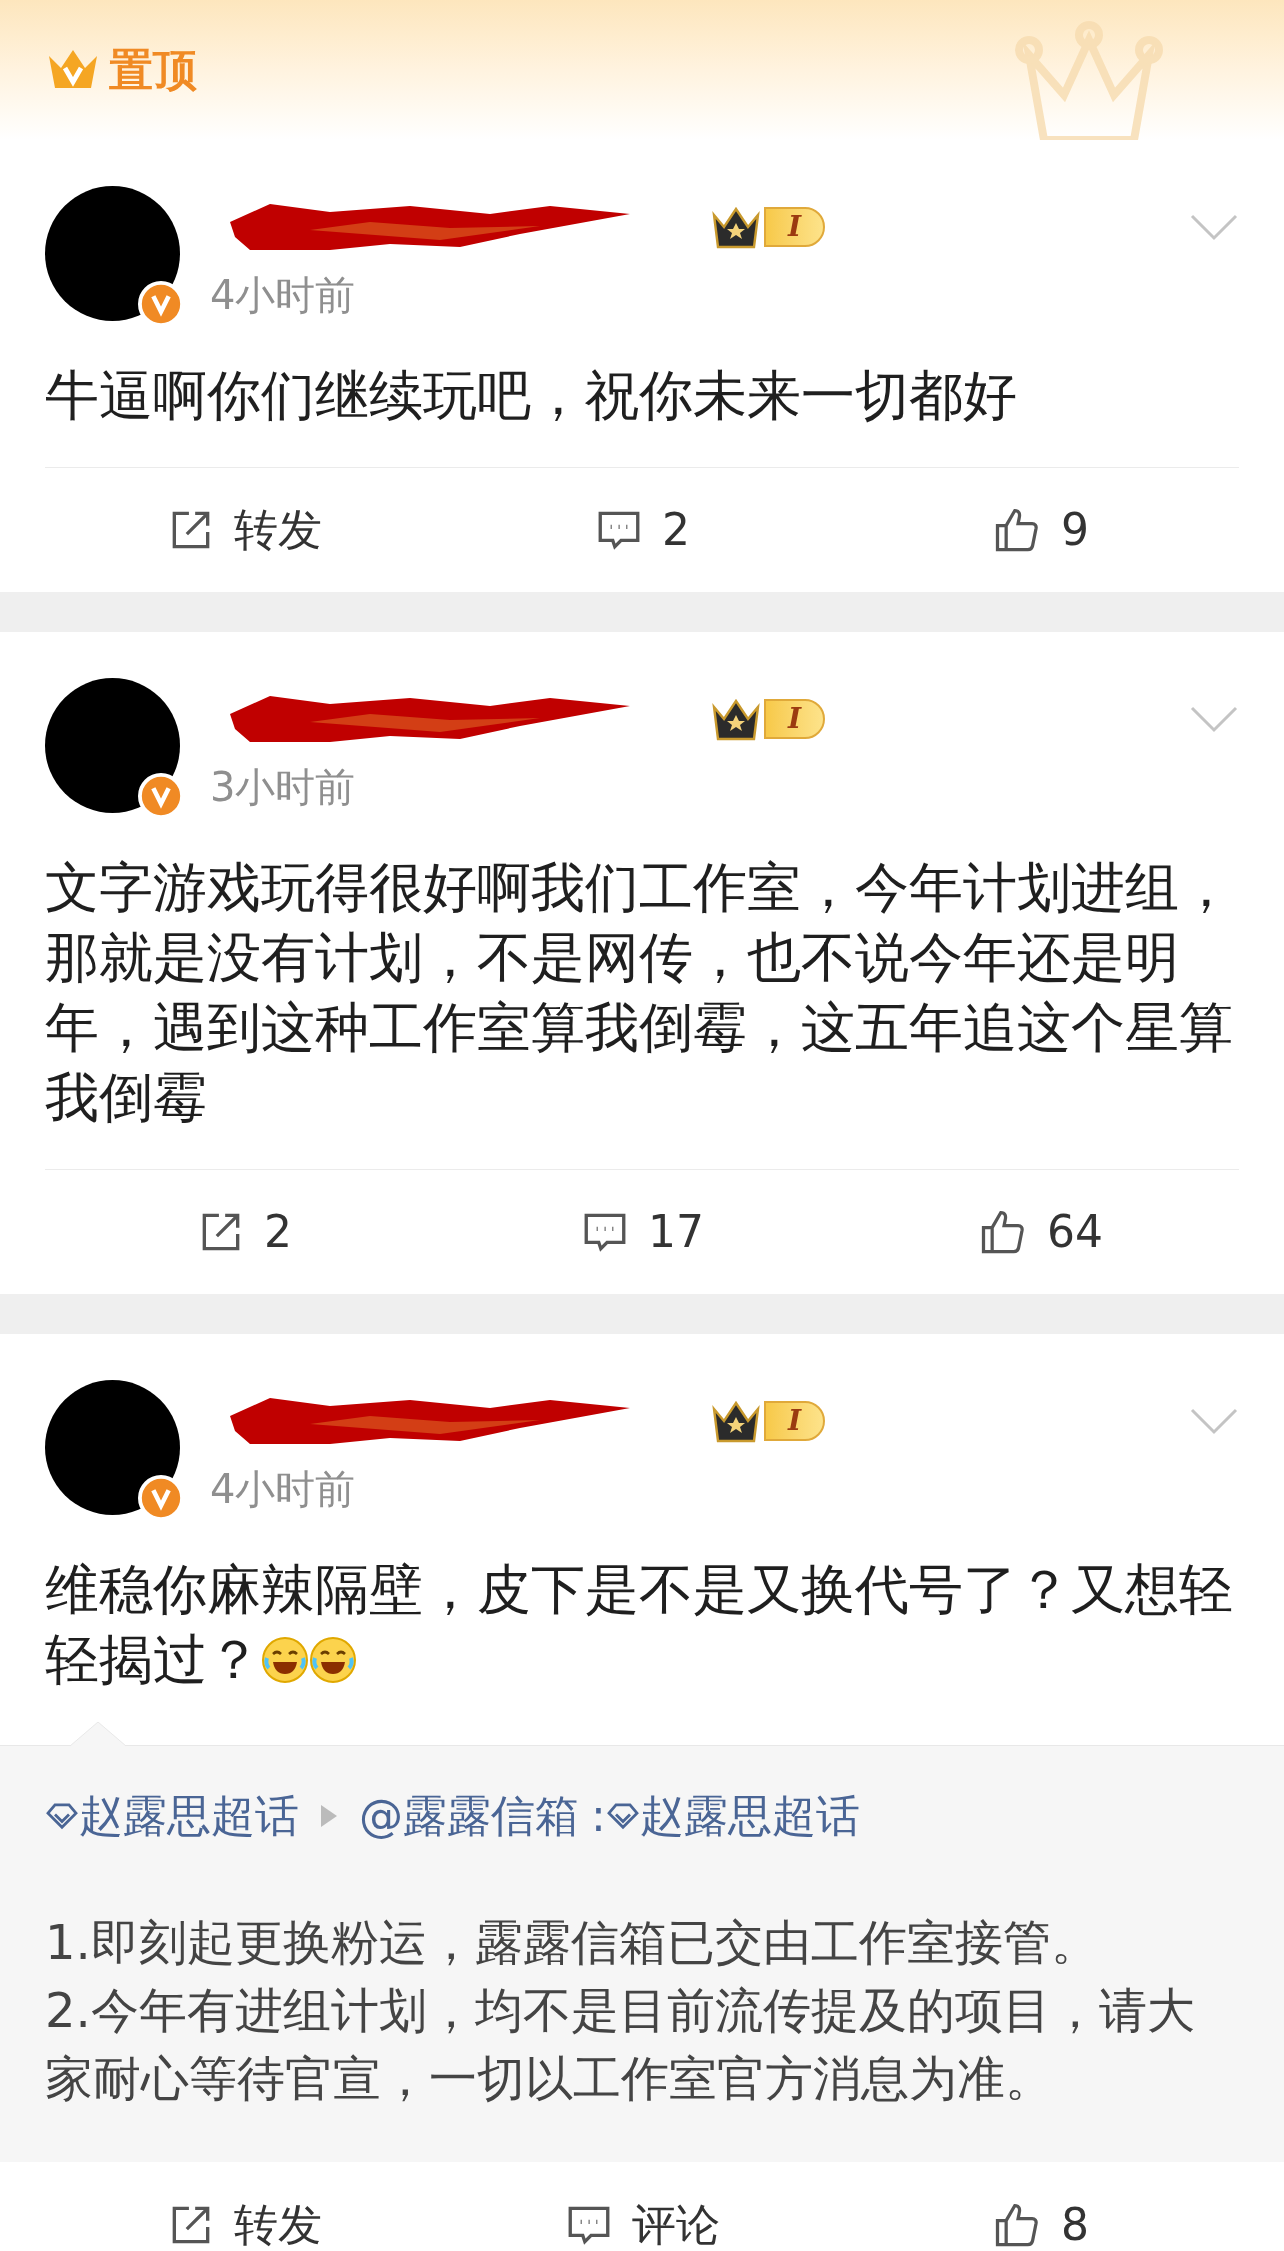  What do you see at coordinates (329, 1816) in the screenshot?
I see `triangle-right-icon` at bounding box center [329, 1816].